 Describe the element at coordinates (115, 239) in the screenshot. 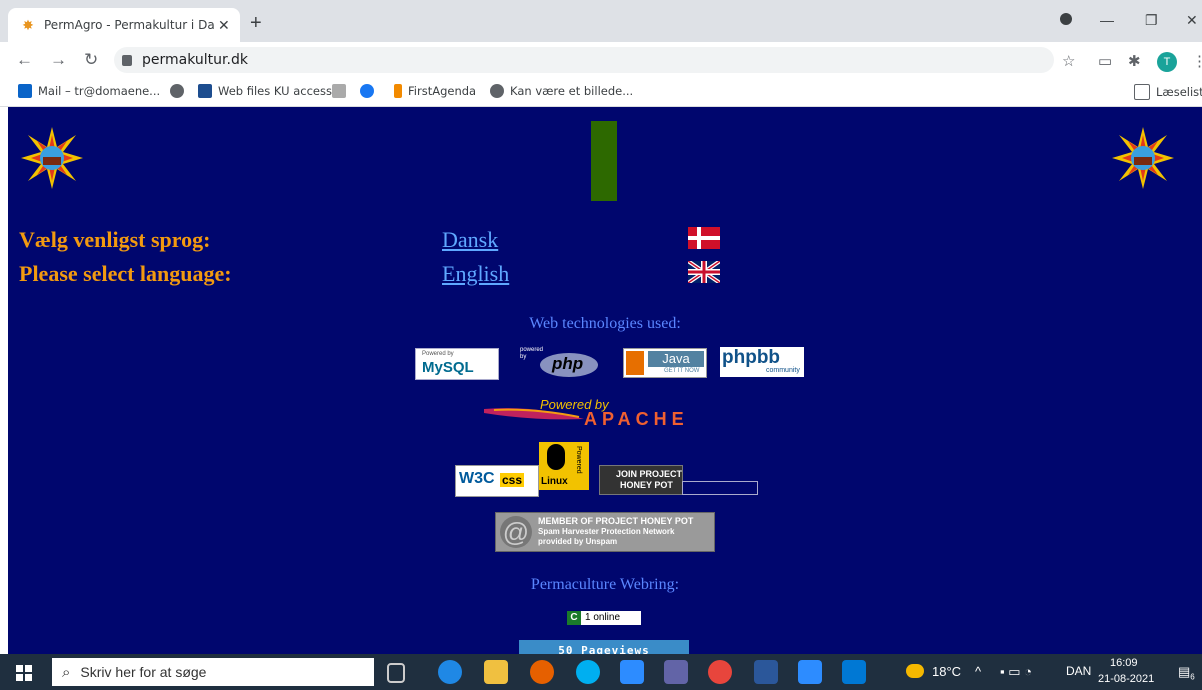

I see `language-prompt-da: Vælg venligst sprog:` at that location.